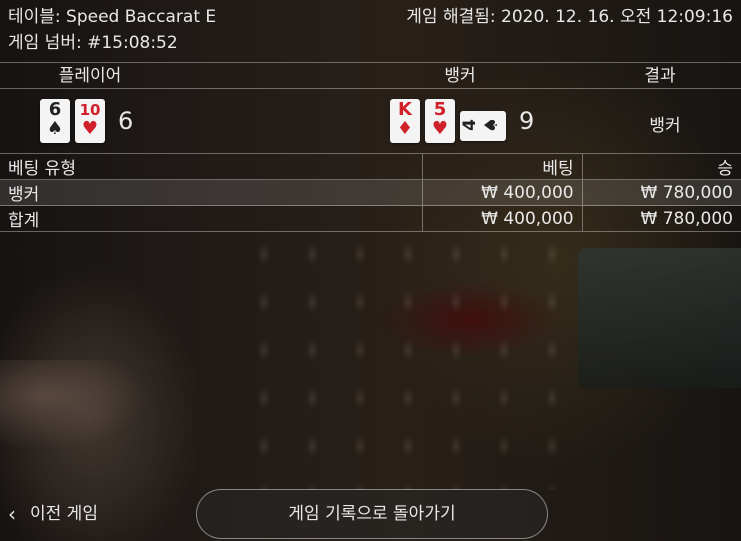 This screenshot has height=541, width=741. I want to click on back-to-history-button: 게임 기록으로 돌아가기, so click(372, 514).